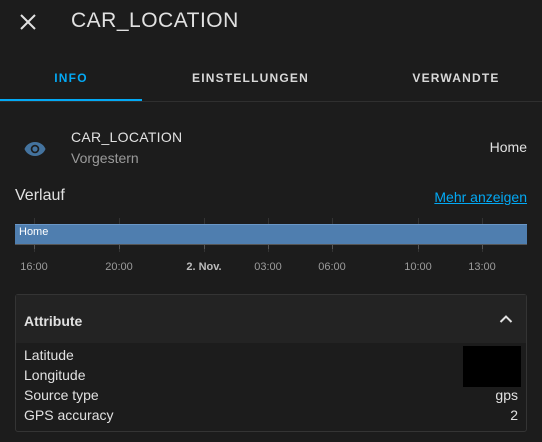 The height and width of the screenshot is (442, 542). Describe the element at coordinates (35, 149) in the screenshot. I see `eye-icon` at that location.